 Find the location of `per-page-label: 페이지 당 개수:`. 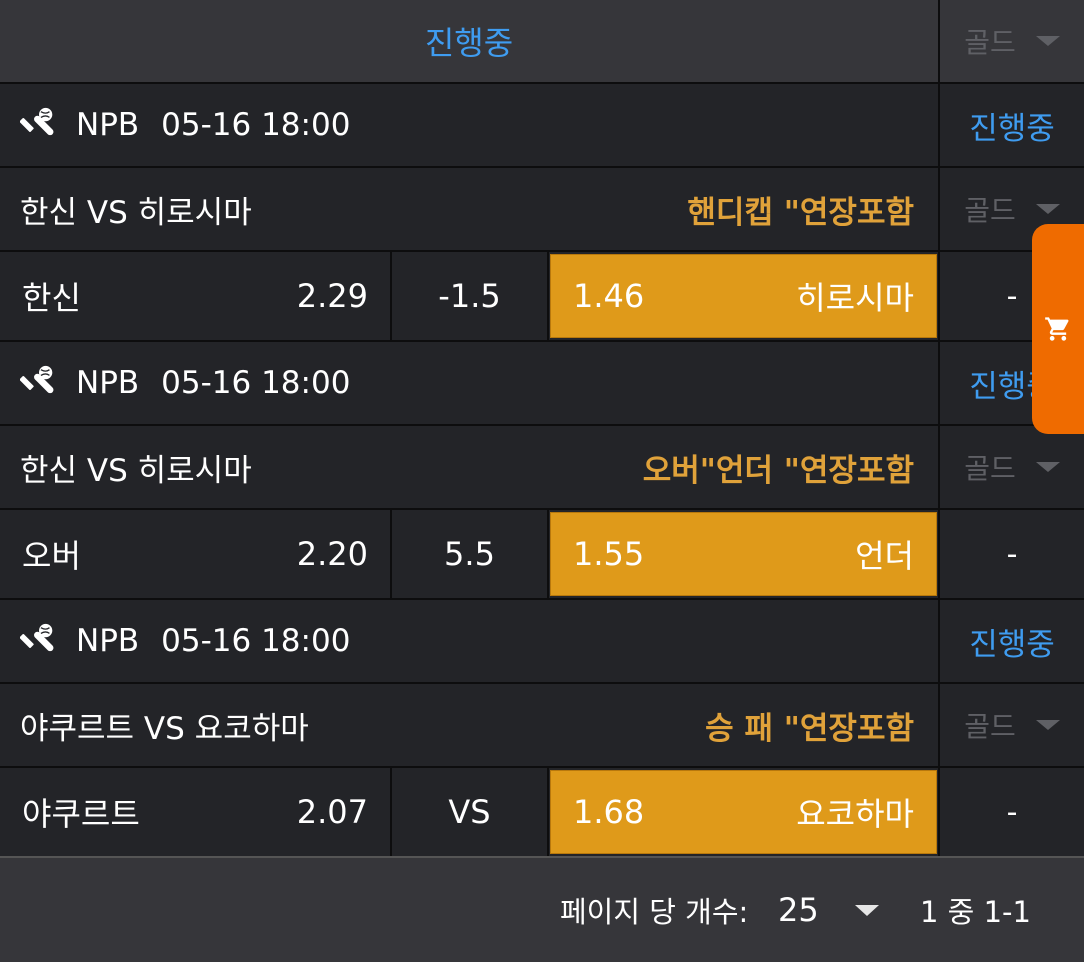

per-page-label: 페이지 당 개수: is located at coordinates (654, 912).